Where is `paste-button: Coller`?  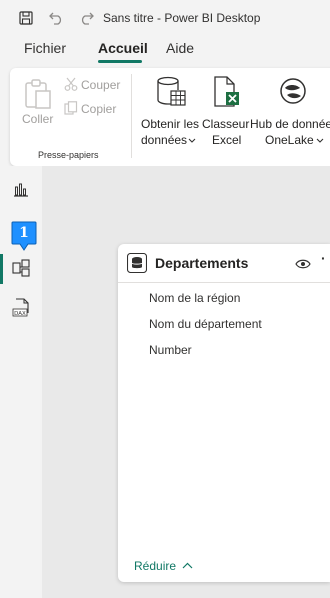
paste-button: Coller is located at coordinates (38, 104).